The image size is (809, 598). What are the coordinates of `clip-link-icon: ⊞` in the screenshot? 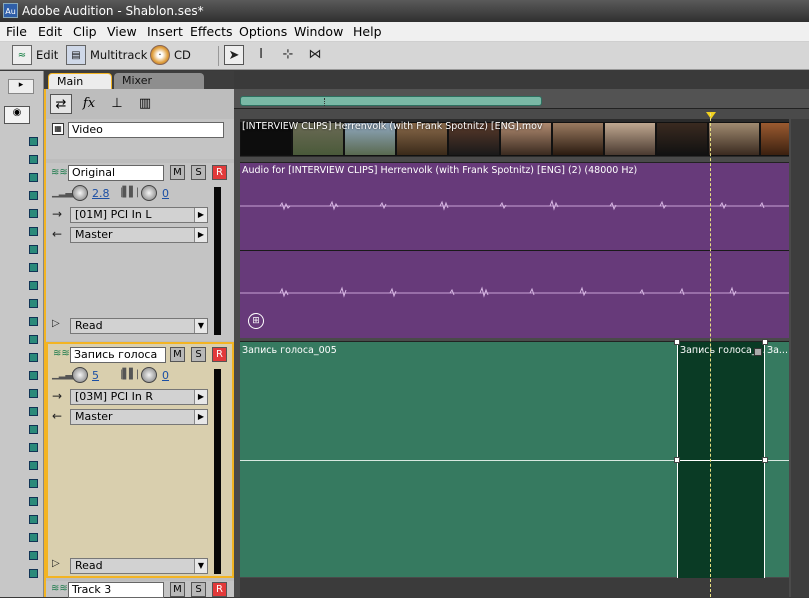 It's located at (256, 321).